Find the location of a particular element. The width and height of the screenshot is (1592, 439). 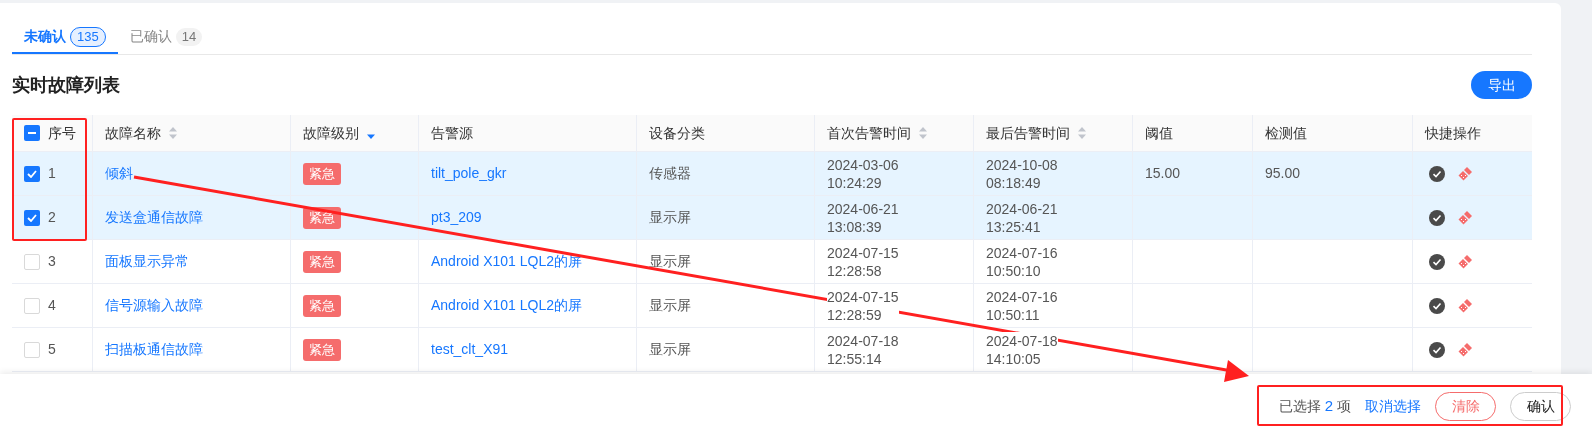

selected-count: 2 is located at coordinates (1328, 406).